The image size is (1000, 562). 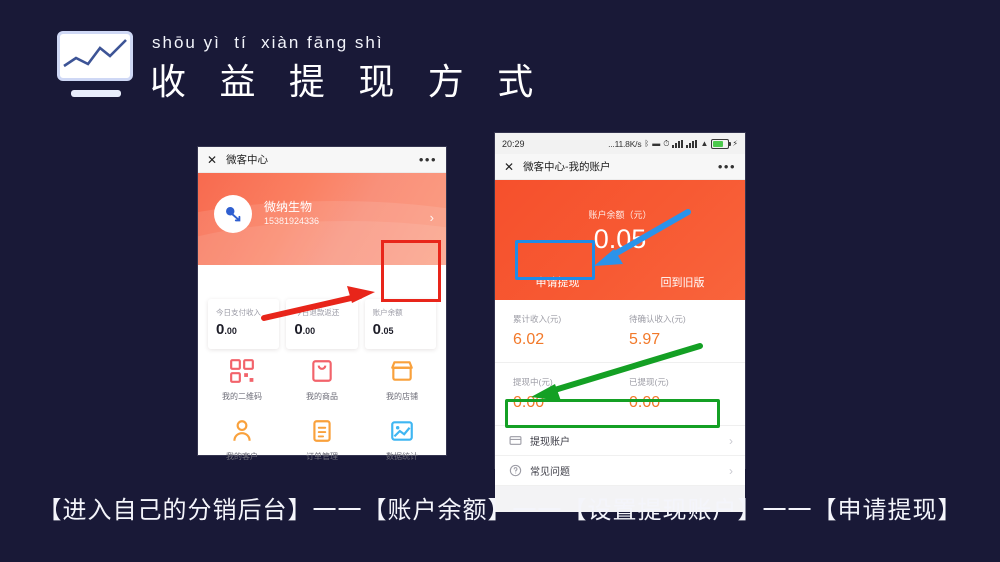 What do you see at coordinates (612, 413) in the screenshot?
I see `annotation-box-green` at bounding box center [612, 413].